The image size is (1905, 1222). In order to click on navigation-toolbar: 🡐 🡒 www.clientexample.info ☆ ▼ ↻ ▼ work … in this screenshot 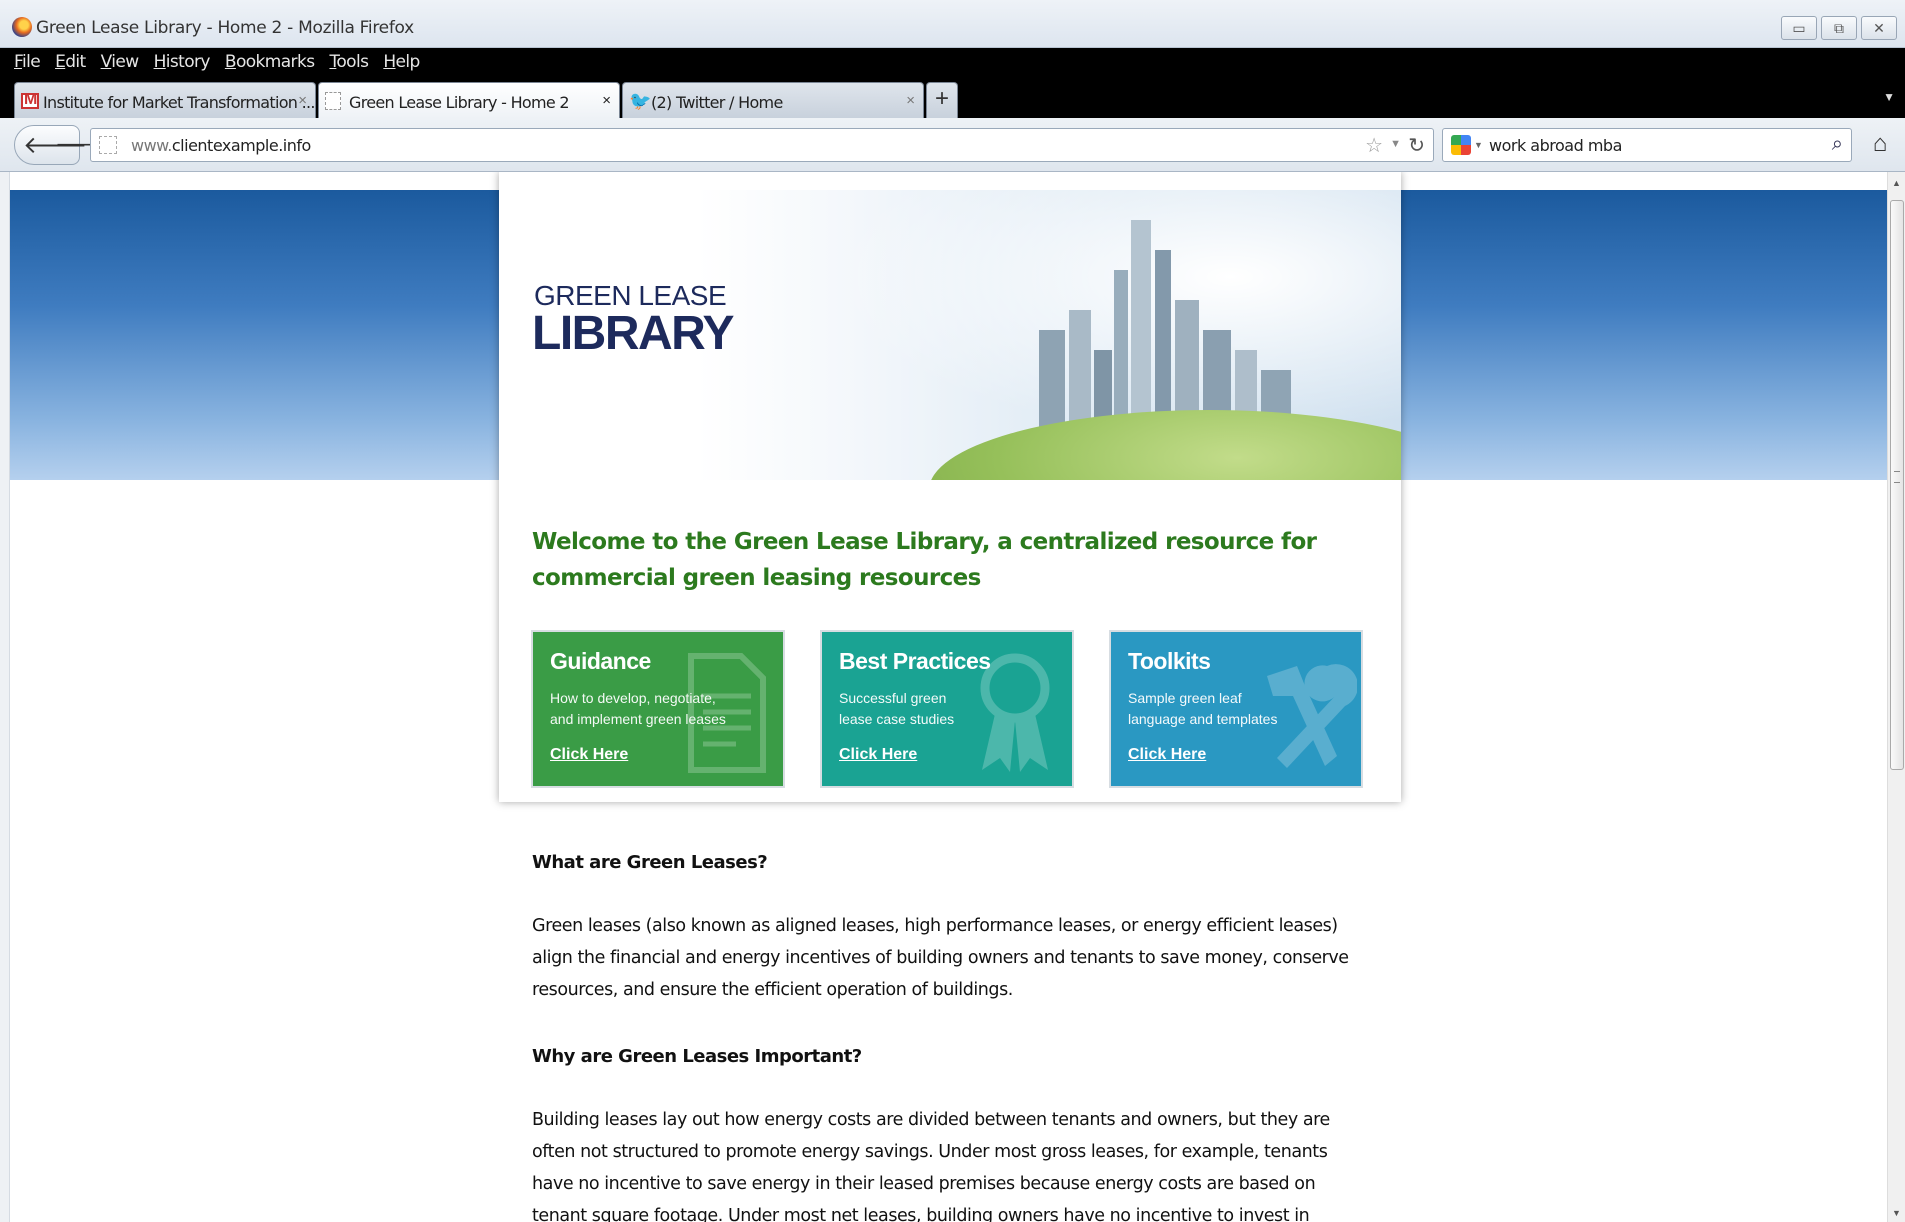, I will do `click(952, 145)`.